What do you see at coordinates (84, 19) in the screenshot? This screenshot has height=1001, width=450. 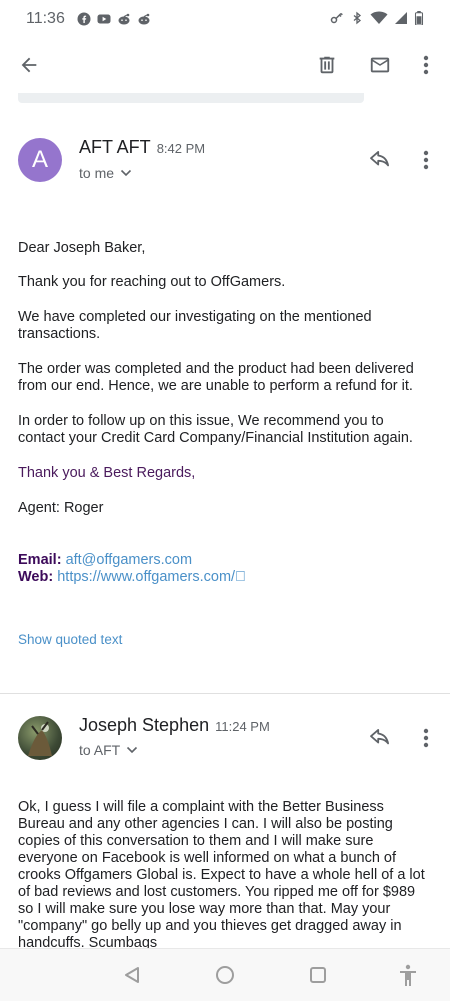 I see `facebook-icon` at bounding box center [84, 19].